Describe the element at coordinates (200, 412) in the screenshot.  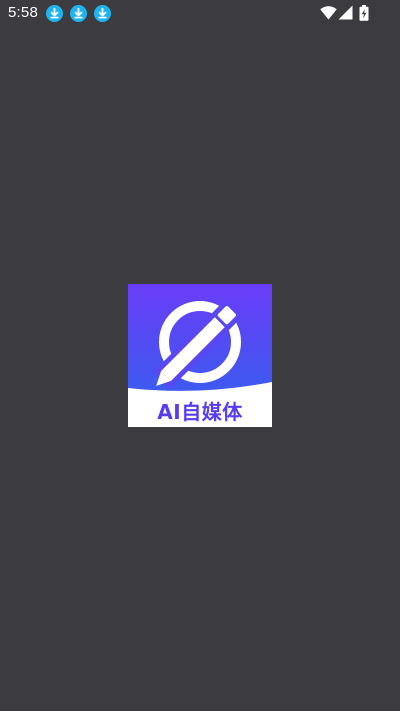
I see `logo-text: AI自媒体` at that location.